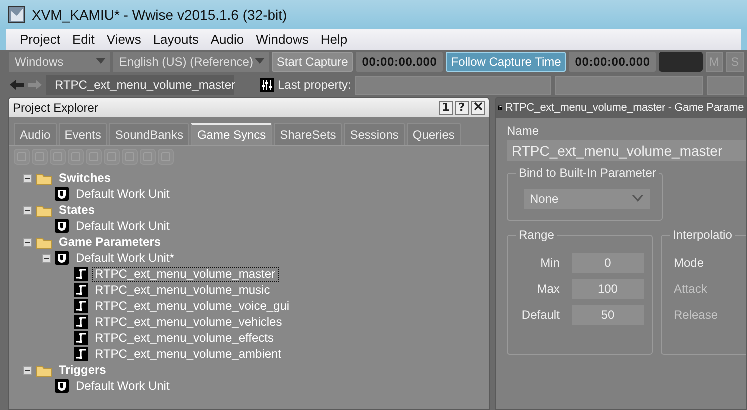 This screenshot has width=747, height=410. Describe the element at coordinates (334, 39) in the screenshot. I see `menu-item: Help` at that location.